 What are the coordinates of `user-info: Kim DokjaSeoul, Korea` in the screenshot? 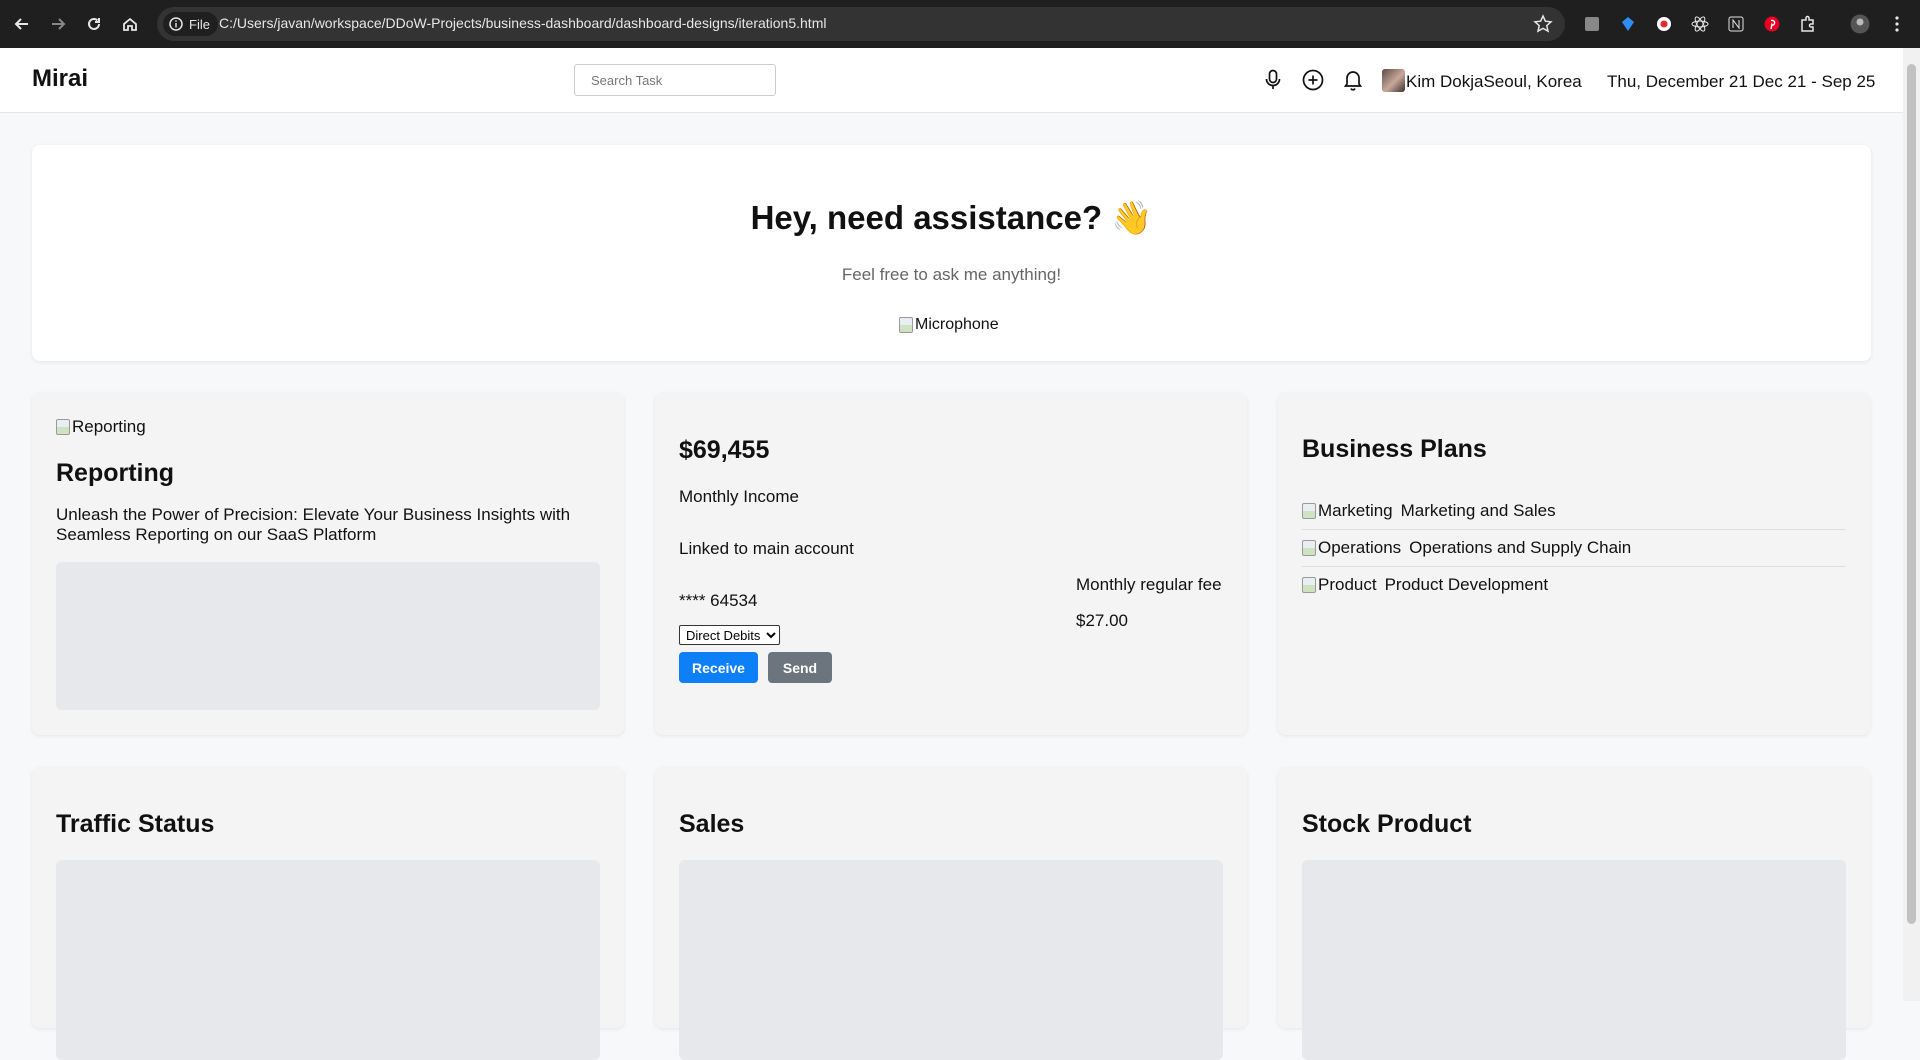 It's located at (1494, 82).